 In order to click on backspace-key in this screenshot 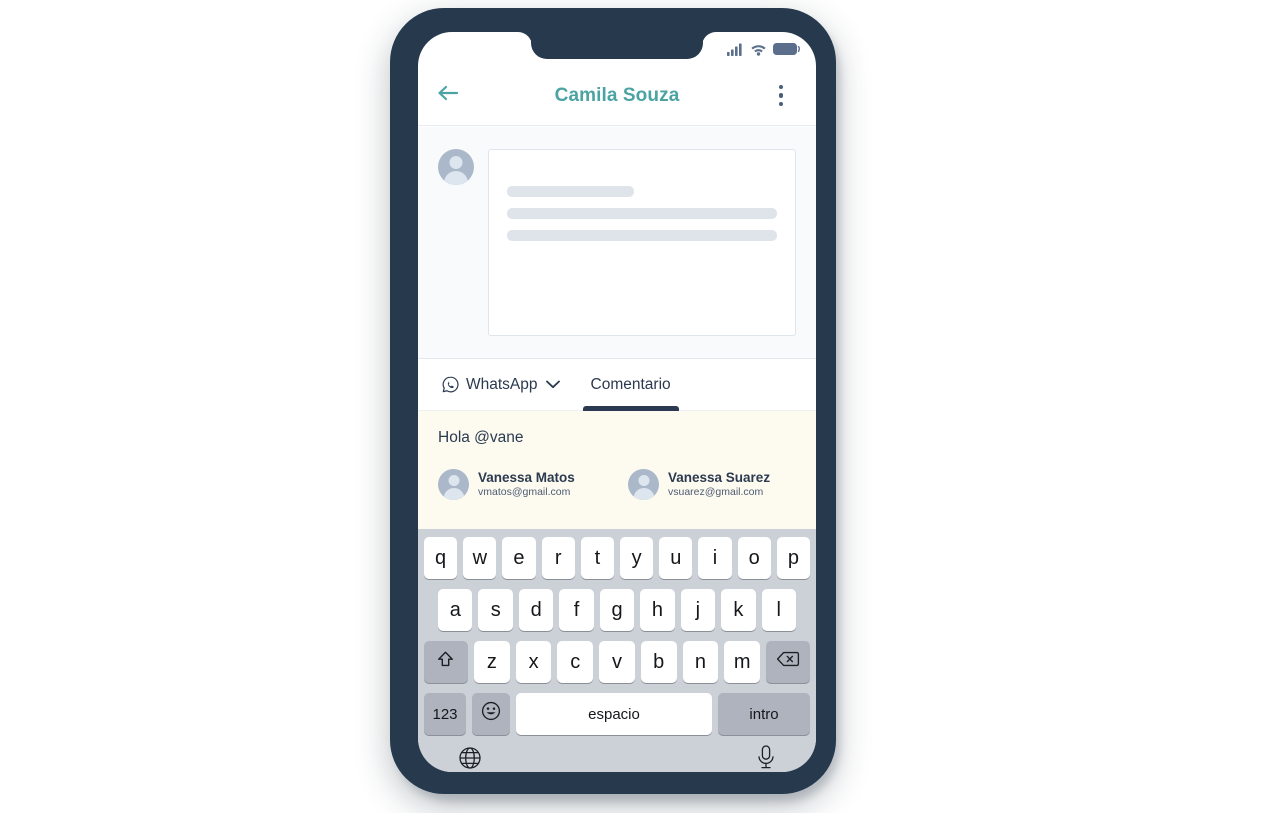, I will do `click(788, 662)`.